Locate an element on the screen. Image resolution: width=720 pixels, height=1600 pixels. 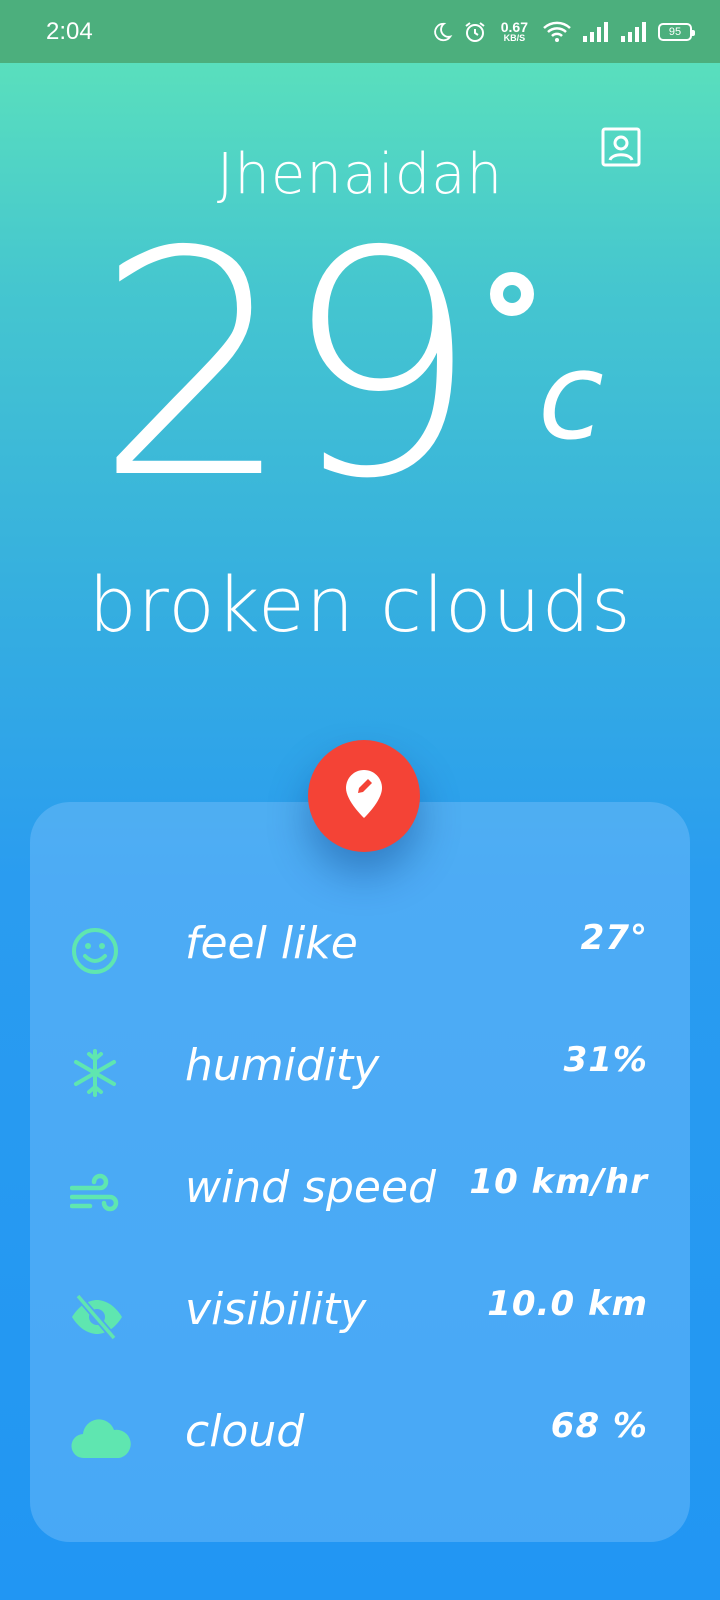
detail-value: 10 km/hr is located at coordinates (558, 1182).